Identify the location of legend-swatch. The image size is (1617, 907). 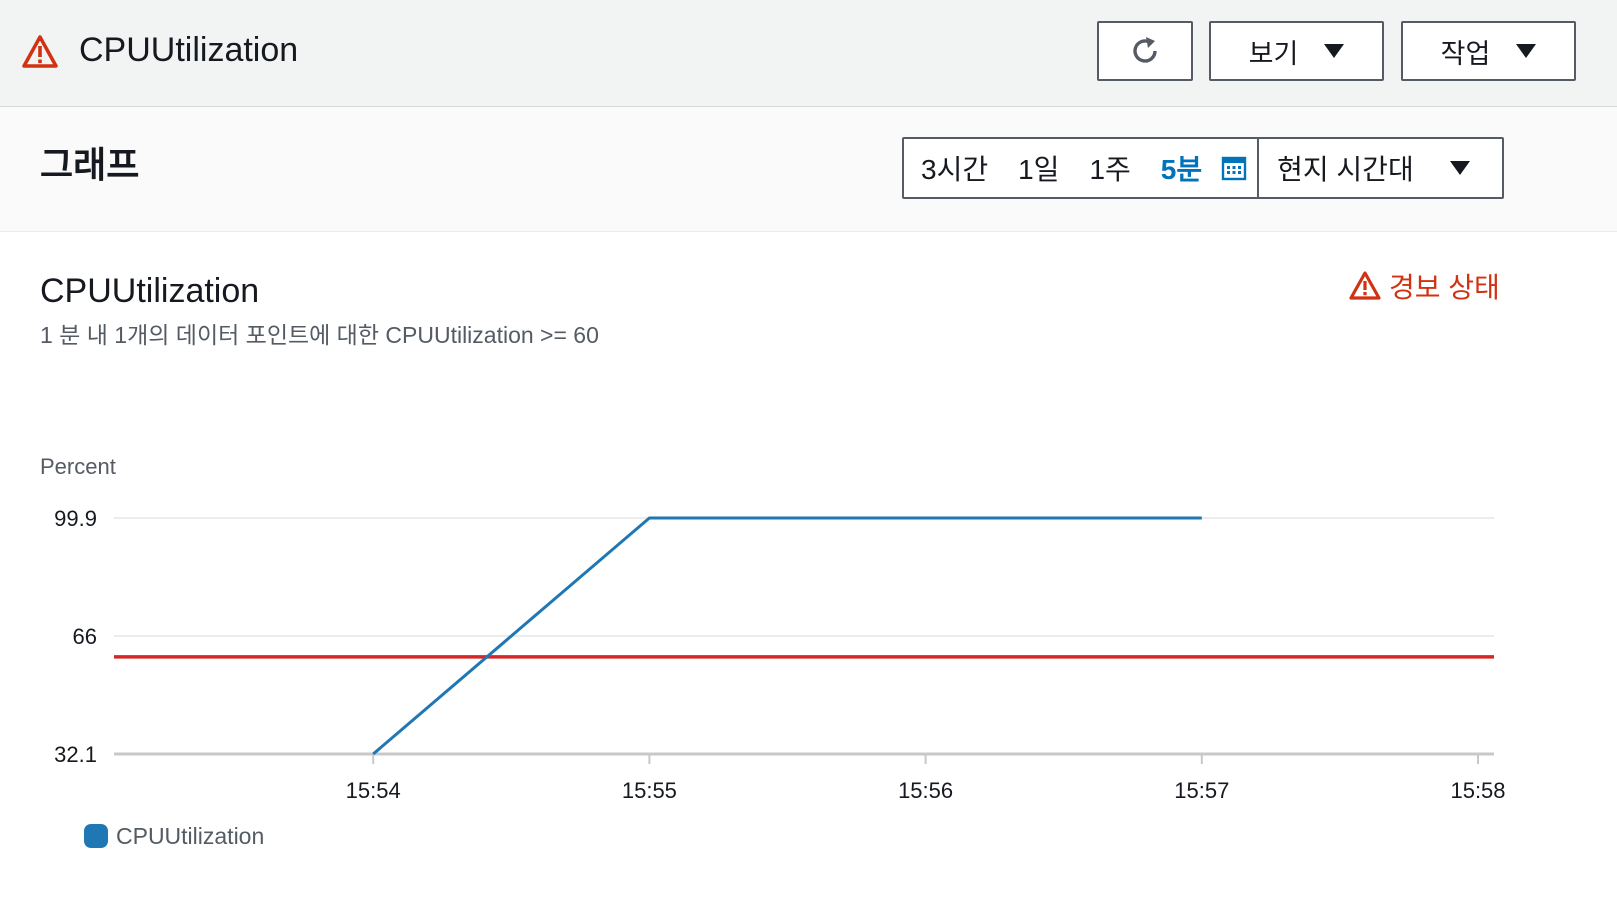
(96, 836).